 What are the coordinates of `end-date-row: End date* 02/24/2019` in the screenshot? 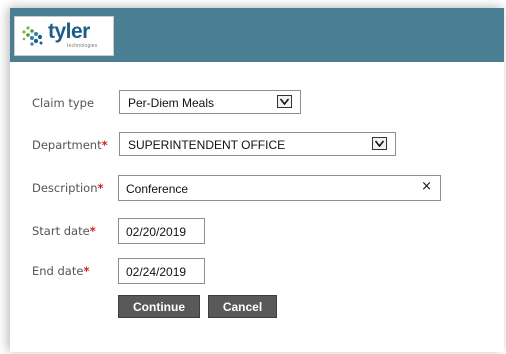 It's located at (257, 271).